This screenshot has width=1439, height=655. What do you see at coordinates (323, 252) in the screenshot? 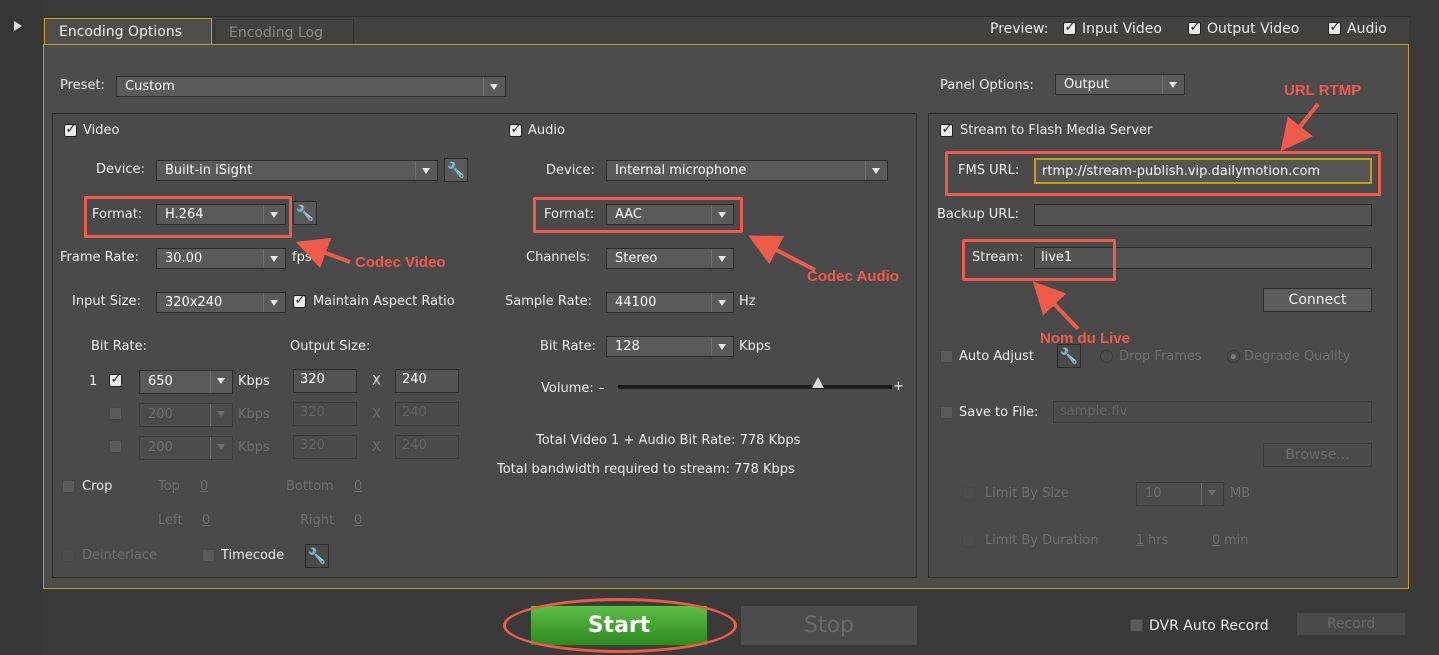
I see `arrow-codec-video` at bounding box center [323, 252].